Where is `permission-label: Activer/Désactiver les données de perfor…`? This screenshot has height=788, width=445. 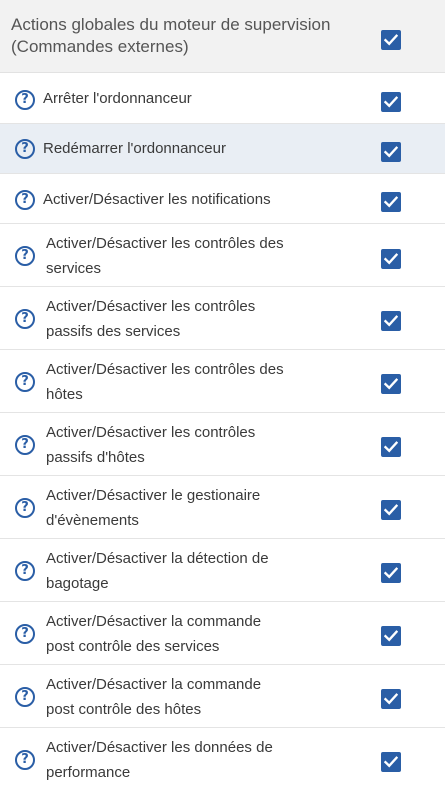 permission-label: Activer/Désactiver les données de perfor… is located at coordinates (196, 760).